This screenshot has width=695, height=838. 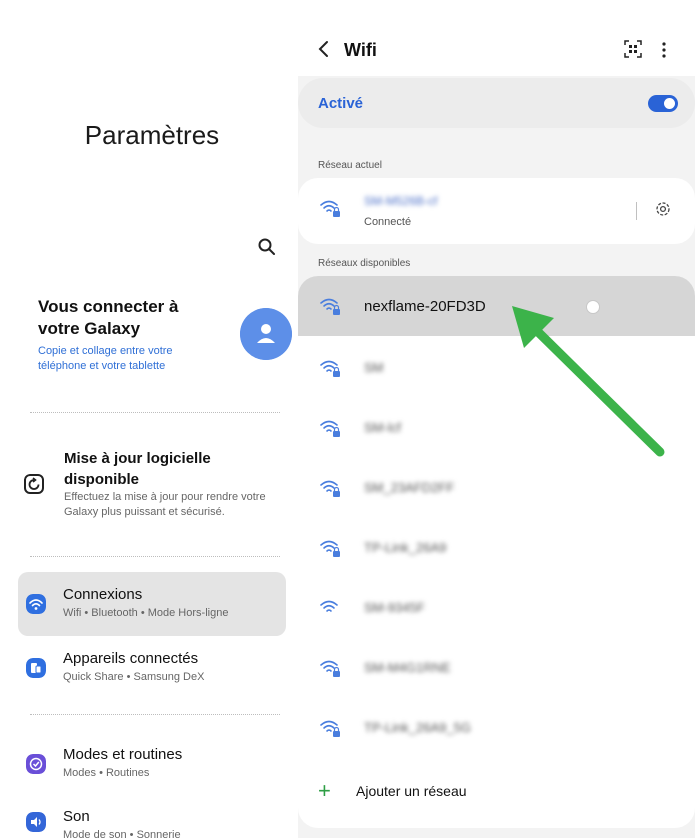 I want to click on menu-label: Modes et routines, so click(x=123, y=754).